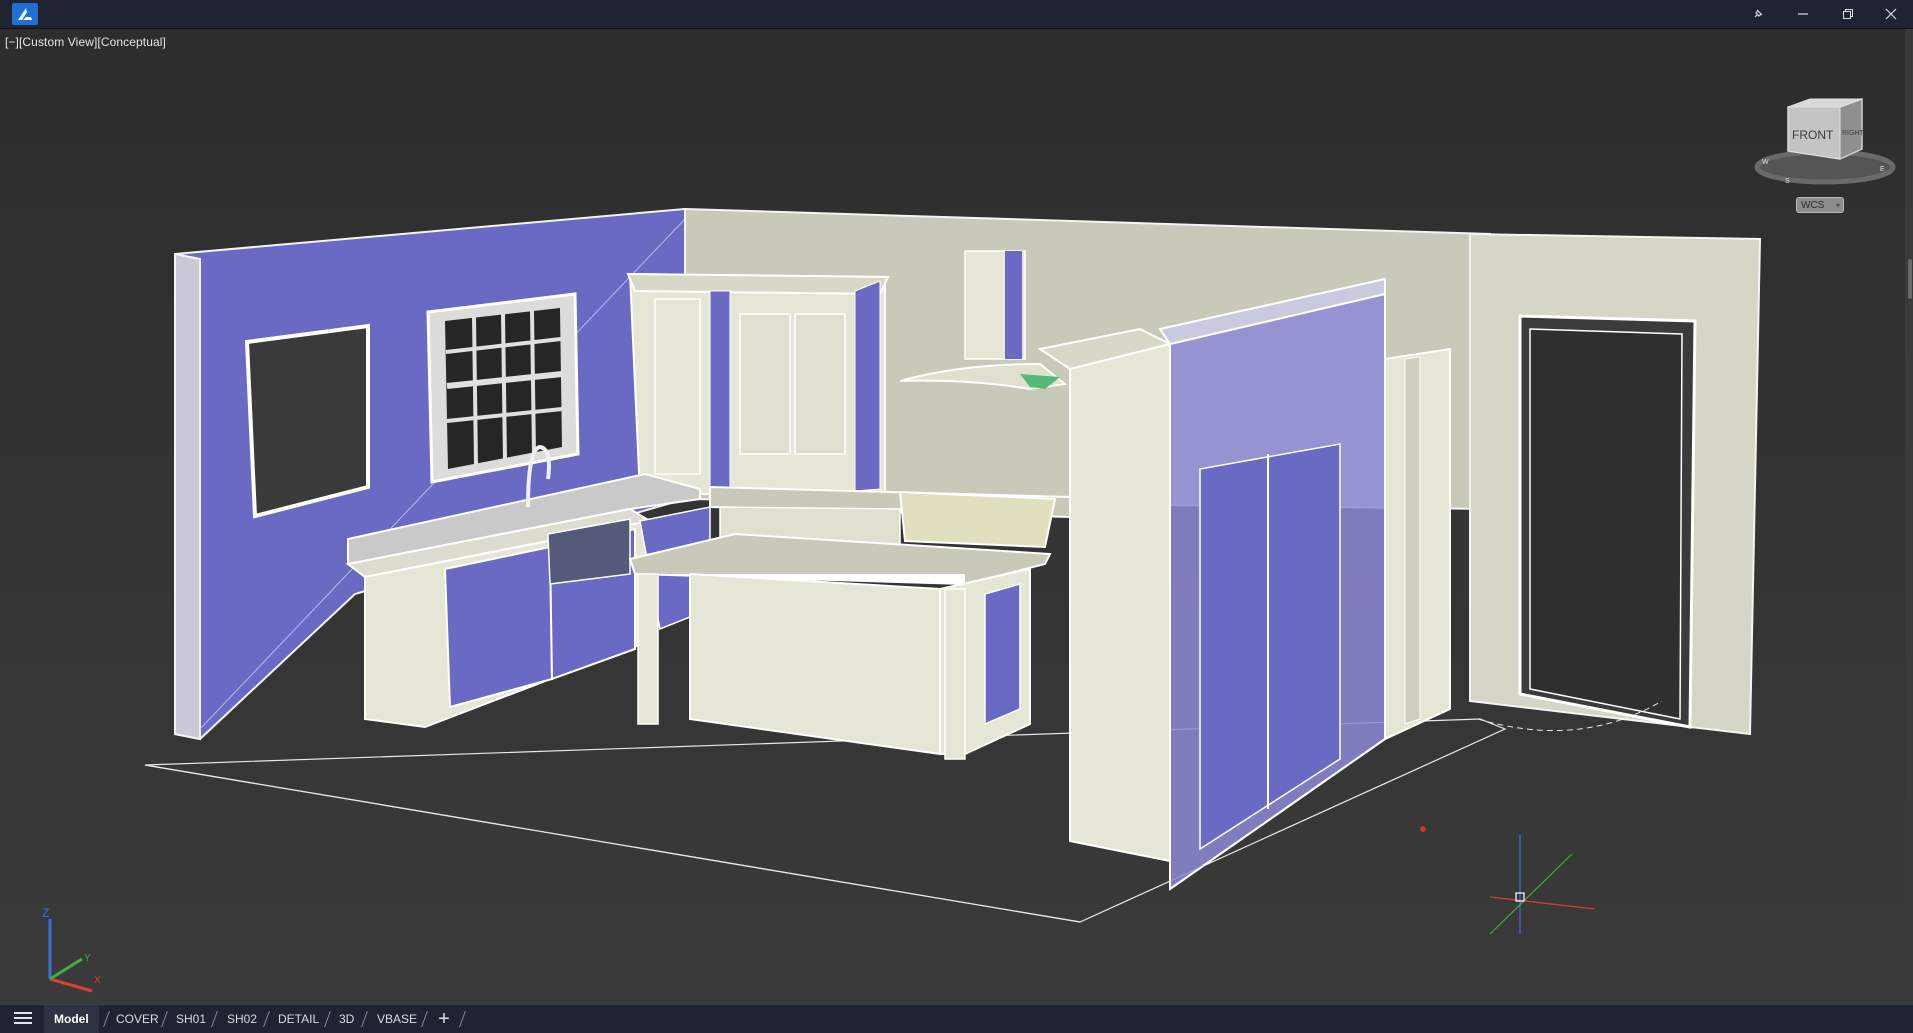 The width and height of the screenshot is (1913, 1033). I want to click on range-stove, so click(977, 519).